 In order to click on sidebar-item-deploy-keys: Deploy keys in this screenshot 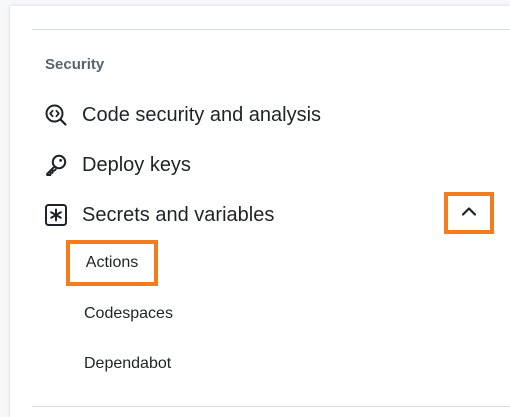, I will do `click(117, 165)`.